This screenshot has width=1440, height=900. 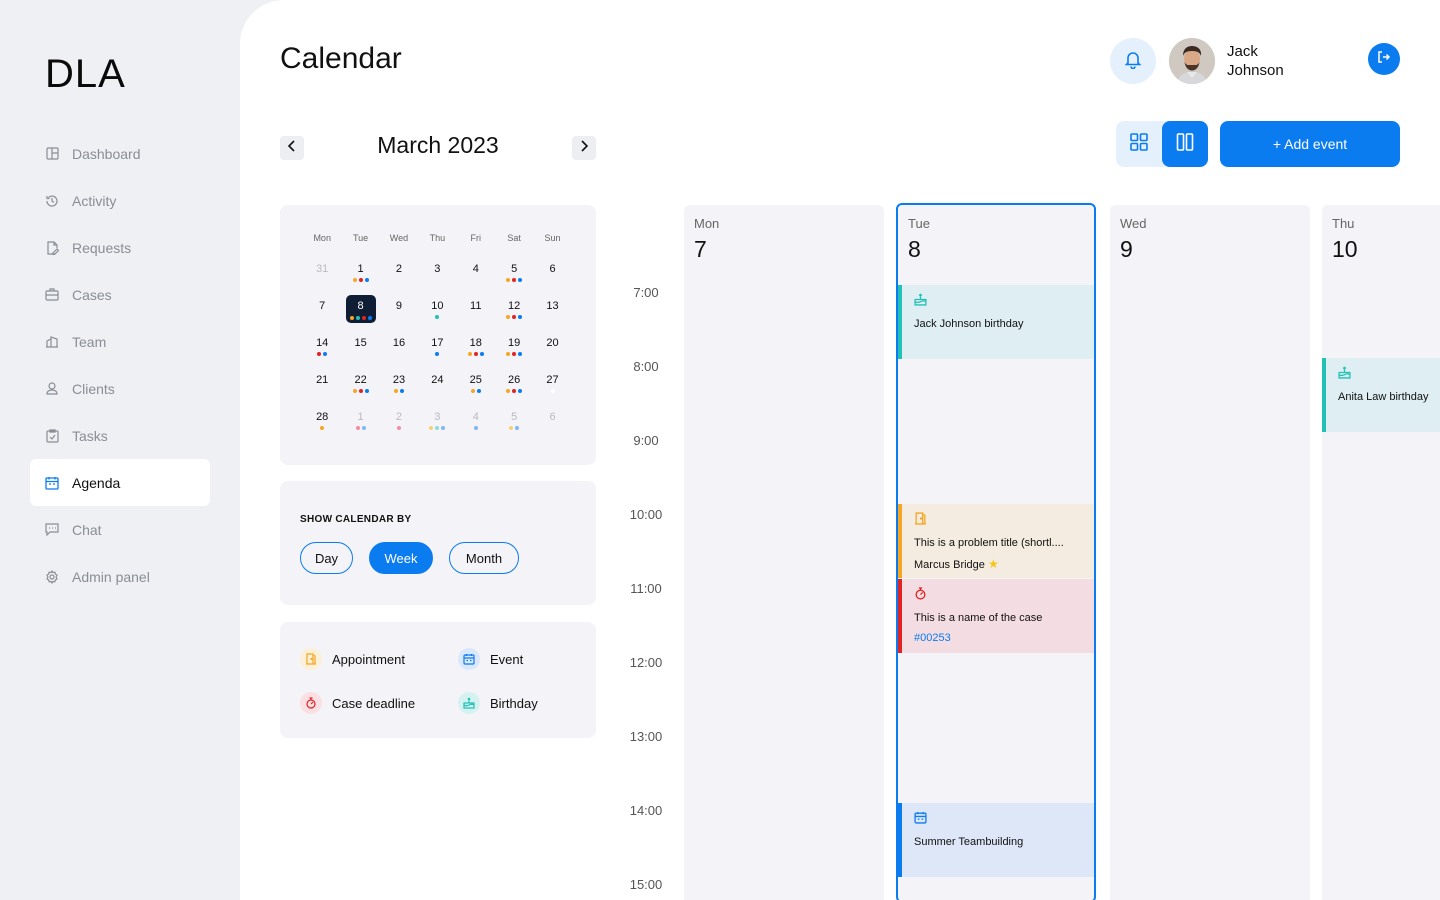 I want to click on mini-calendar-day: 19, so click(x=514, y=346).